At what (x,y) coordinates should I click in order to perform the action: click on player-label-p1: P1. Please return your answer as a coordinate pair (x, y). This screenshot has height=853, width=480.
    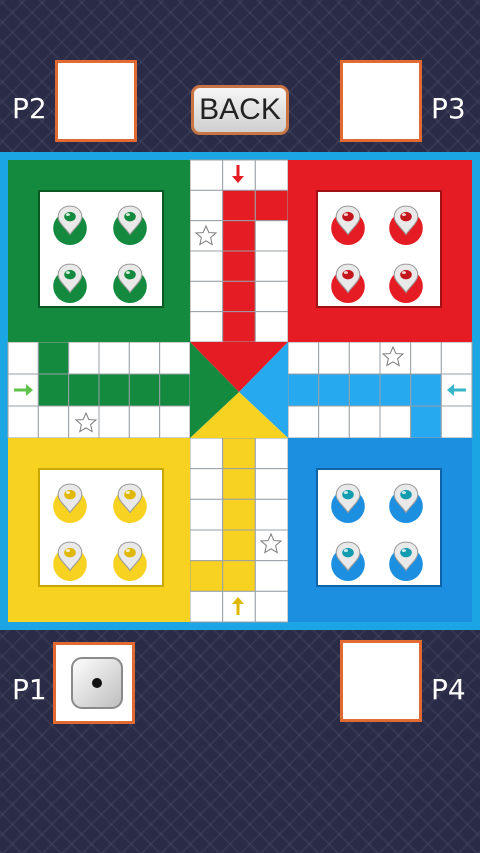
    Looking at the image, I should click on (29, 689).